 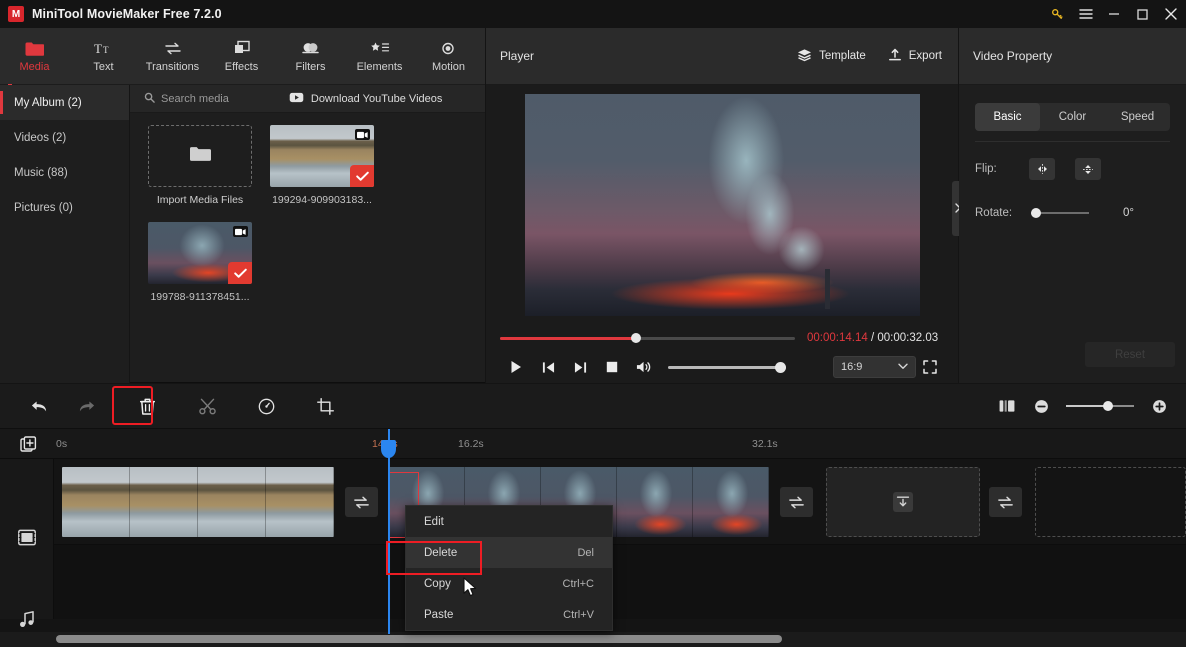 I want to click on scrollbar-thumb, so click(x=419, y=639).